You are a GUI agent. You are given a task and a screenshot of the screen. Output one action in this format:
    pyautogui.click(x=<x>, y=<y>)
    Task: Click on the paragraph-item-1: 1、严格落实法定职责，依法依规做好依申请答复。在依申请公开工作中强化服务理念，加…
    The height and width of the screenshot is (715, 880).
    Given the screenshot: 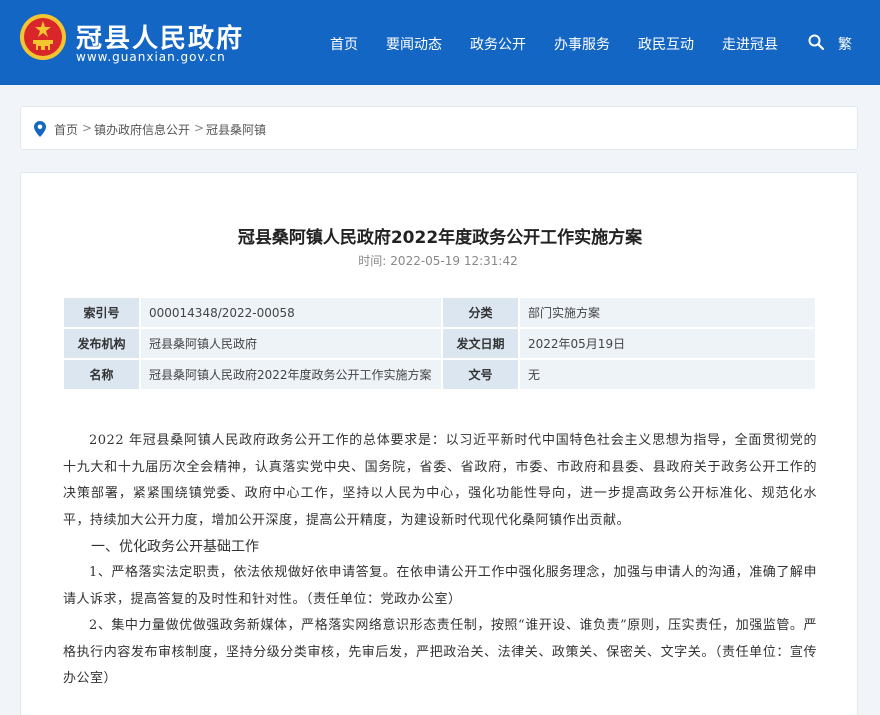 What is the action you would take?
    pyautogui.click(x=440, y=586)
    